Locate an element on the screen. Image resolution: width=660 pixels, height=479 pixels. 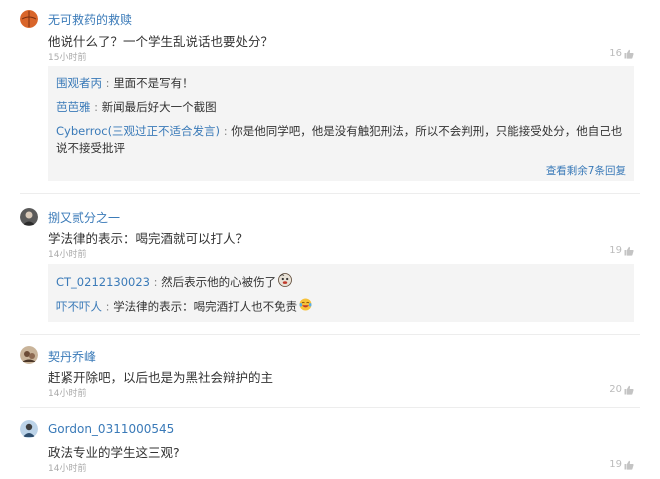
reply-text: 里面不是写有！ is located at coordinates (153, 83).